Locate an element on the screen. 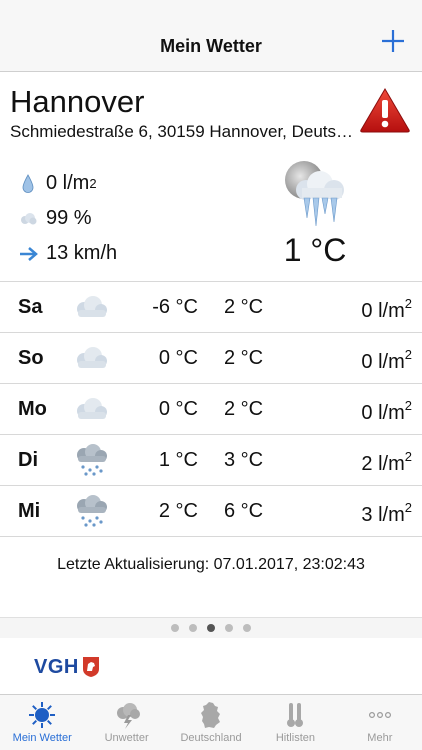  thermometer-icon is located at coordinates (295, 715).